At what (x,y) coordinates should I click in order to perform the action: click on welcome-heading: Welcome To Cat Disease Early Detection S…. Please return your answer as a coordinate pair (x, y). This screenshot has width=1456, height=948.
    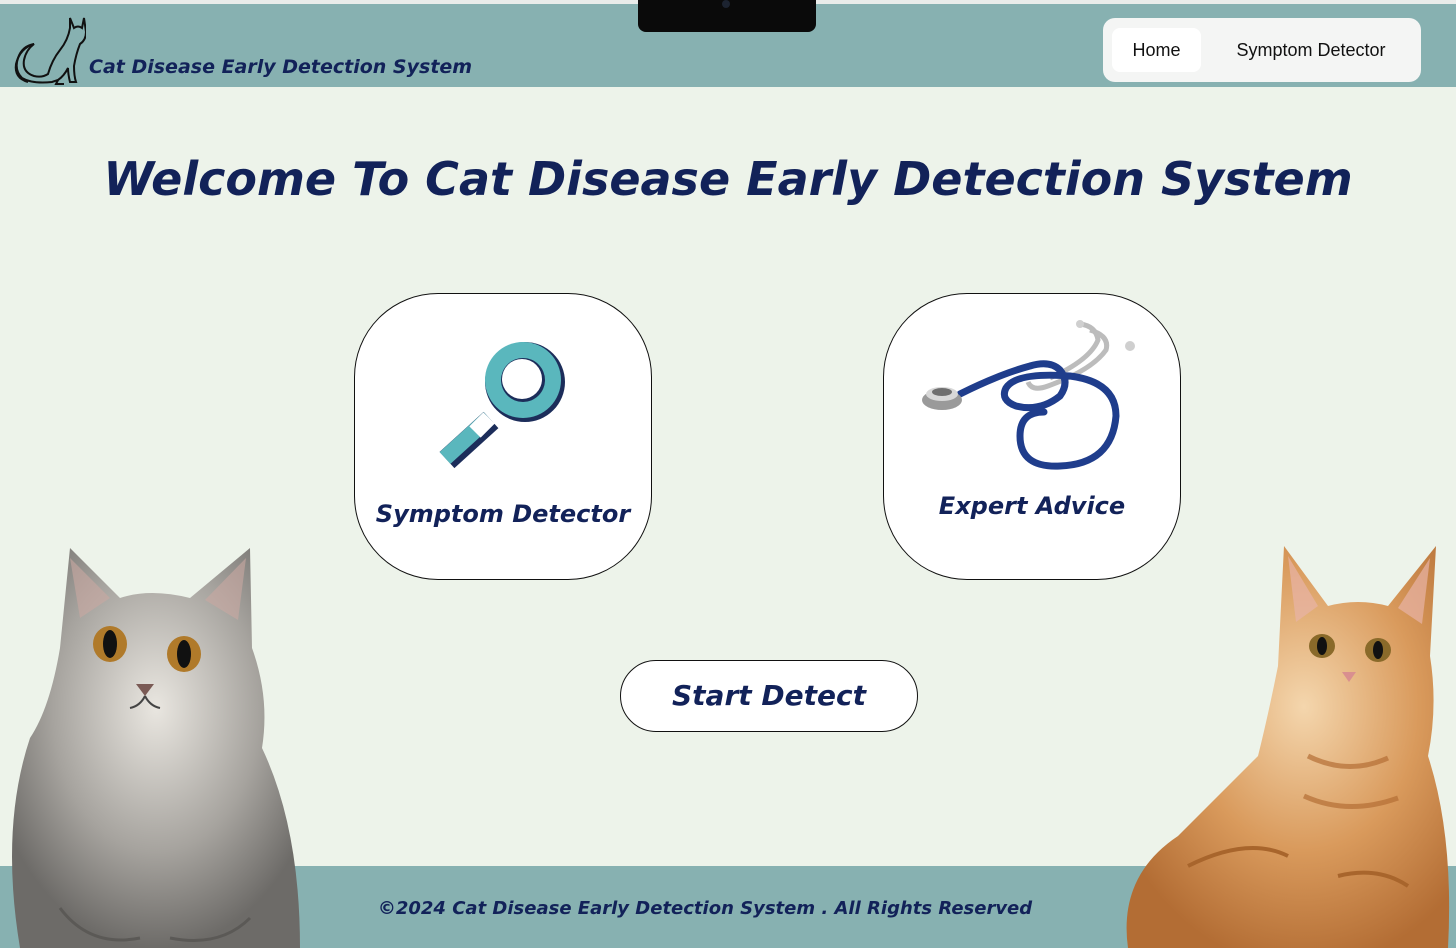
    Looking at the image, I should click on (728, 179).